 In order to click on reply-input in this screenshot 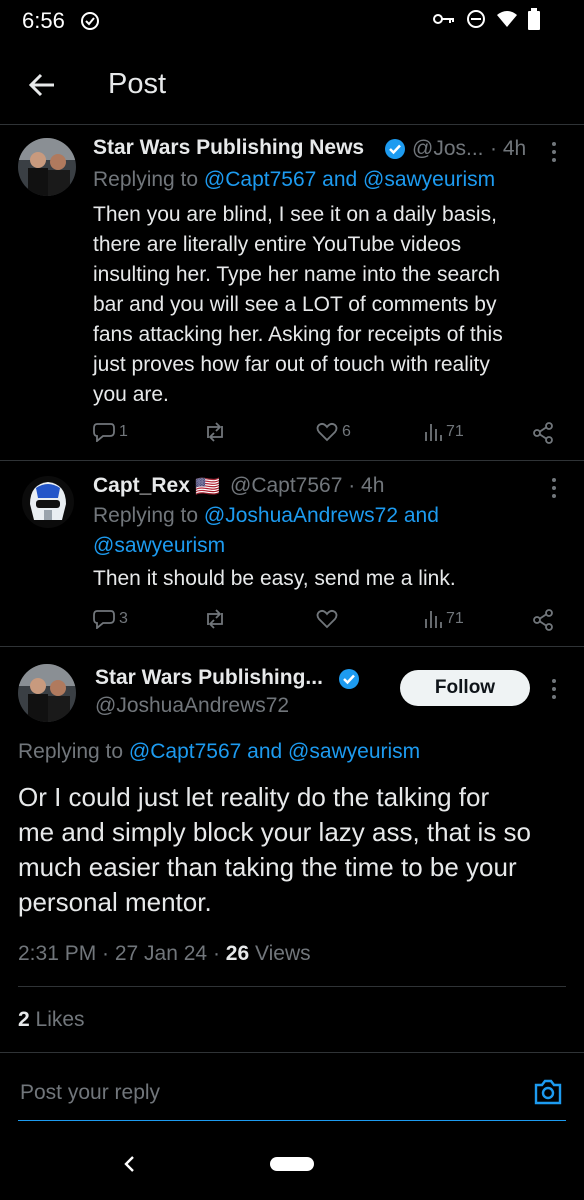, I will do `click(265, 1093)`.